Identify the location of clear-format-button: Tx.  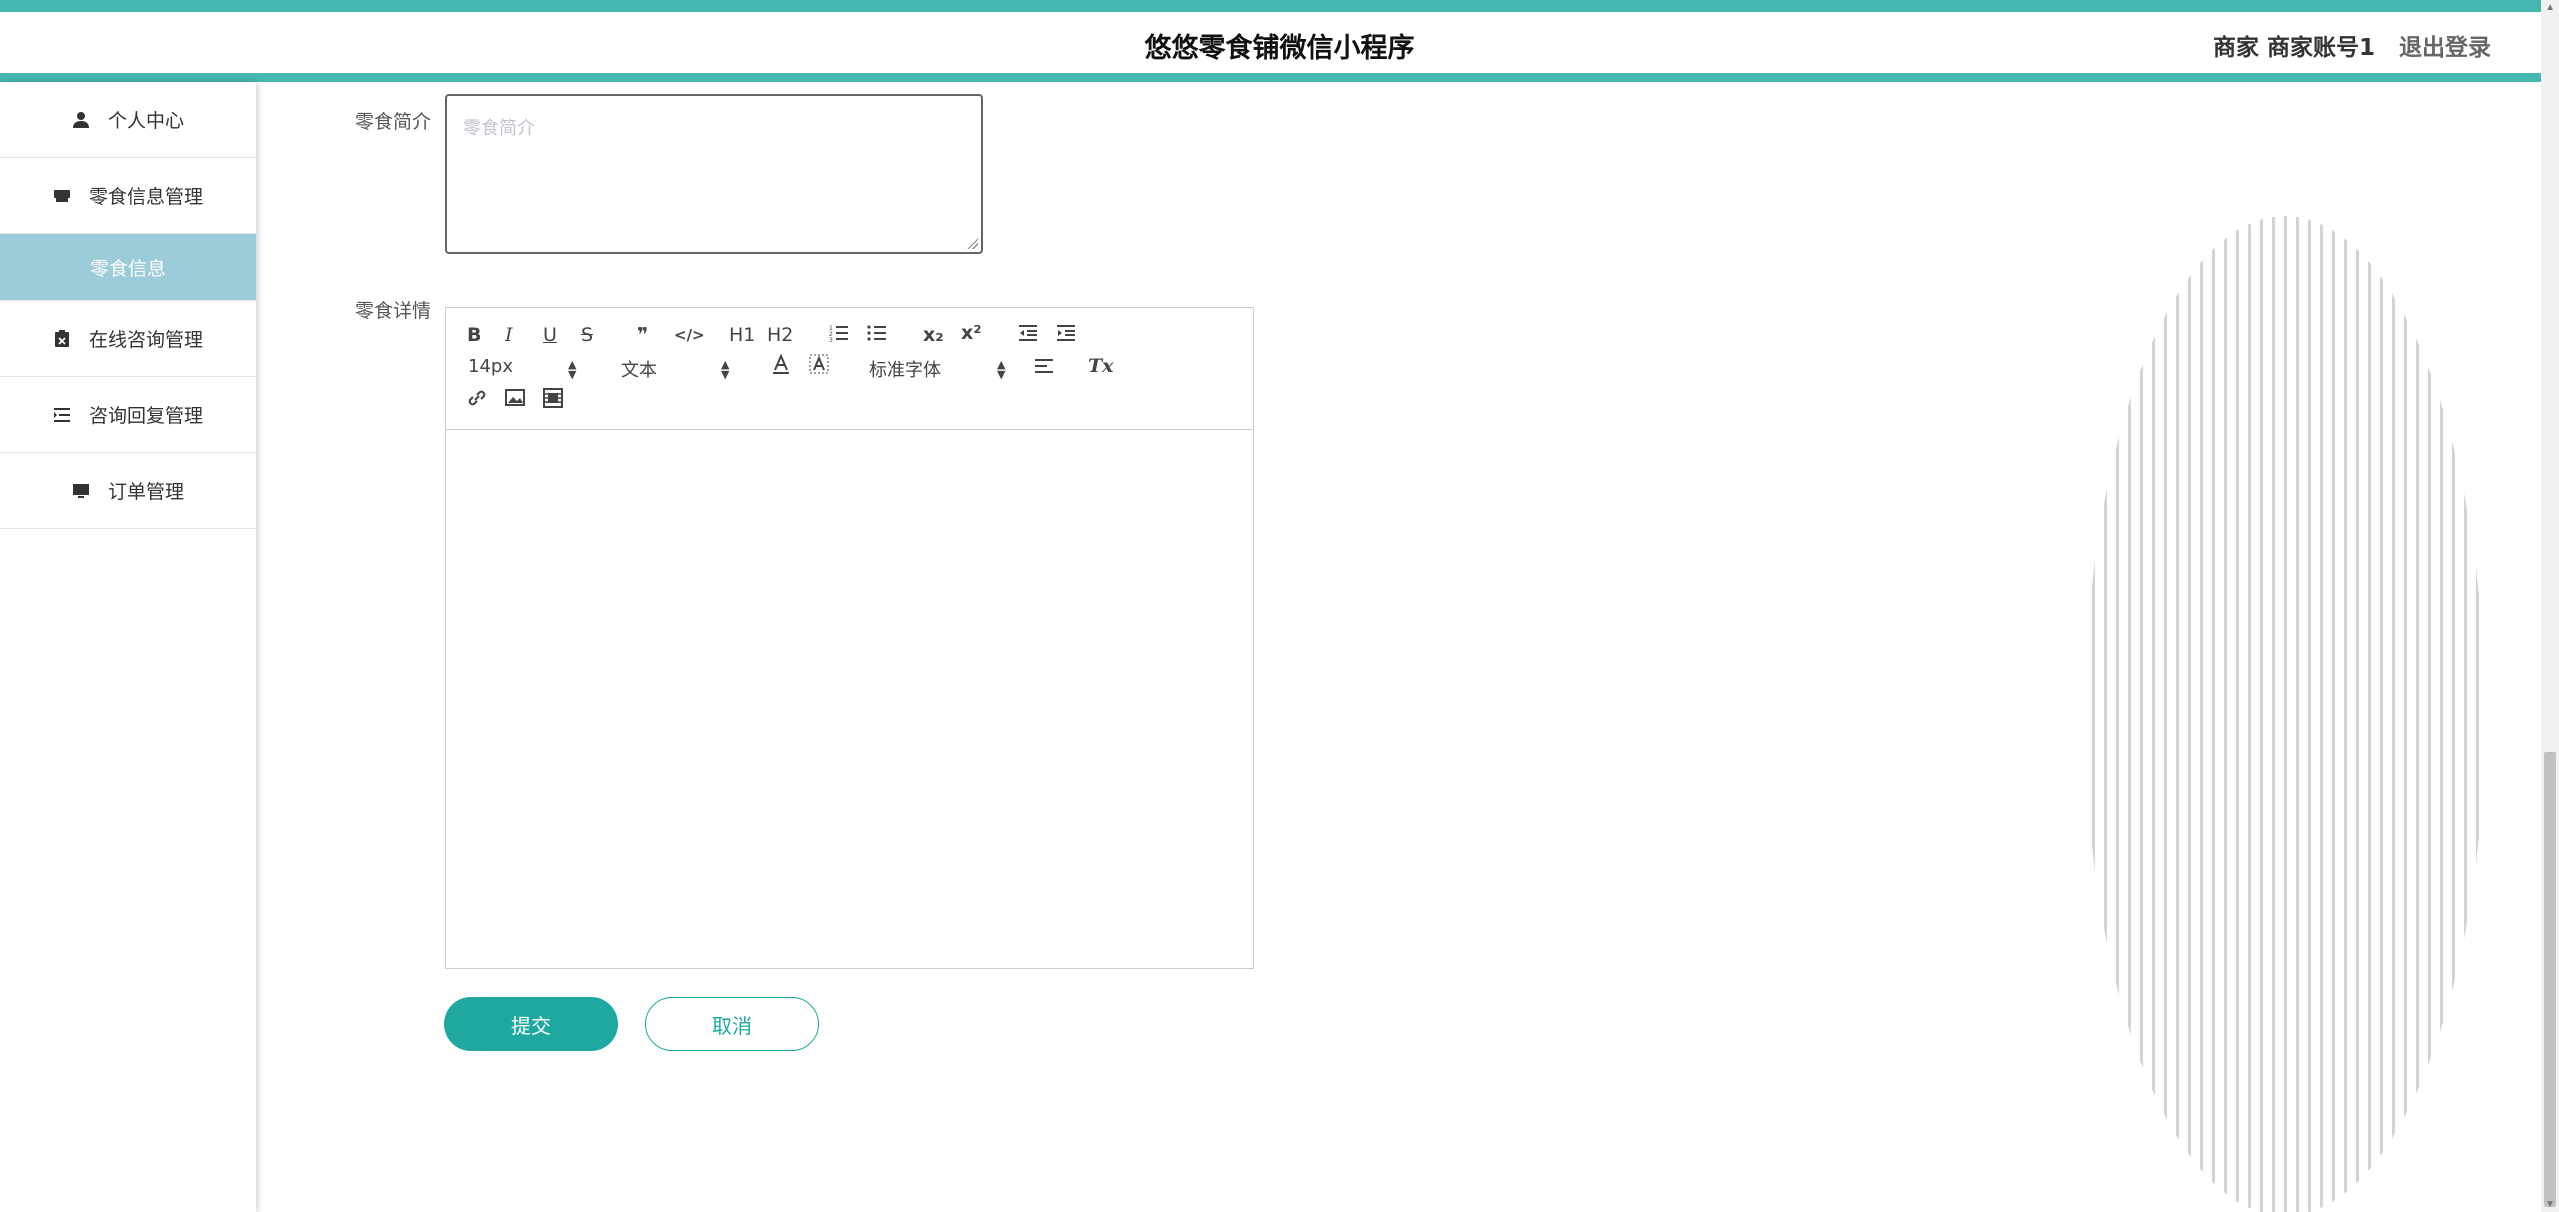
(1100, 366).